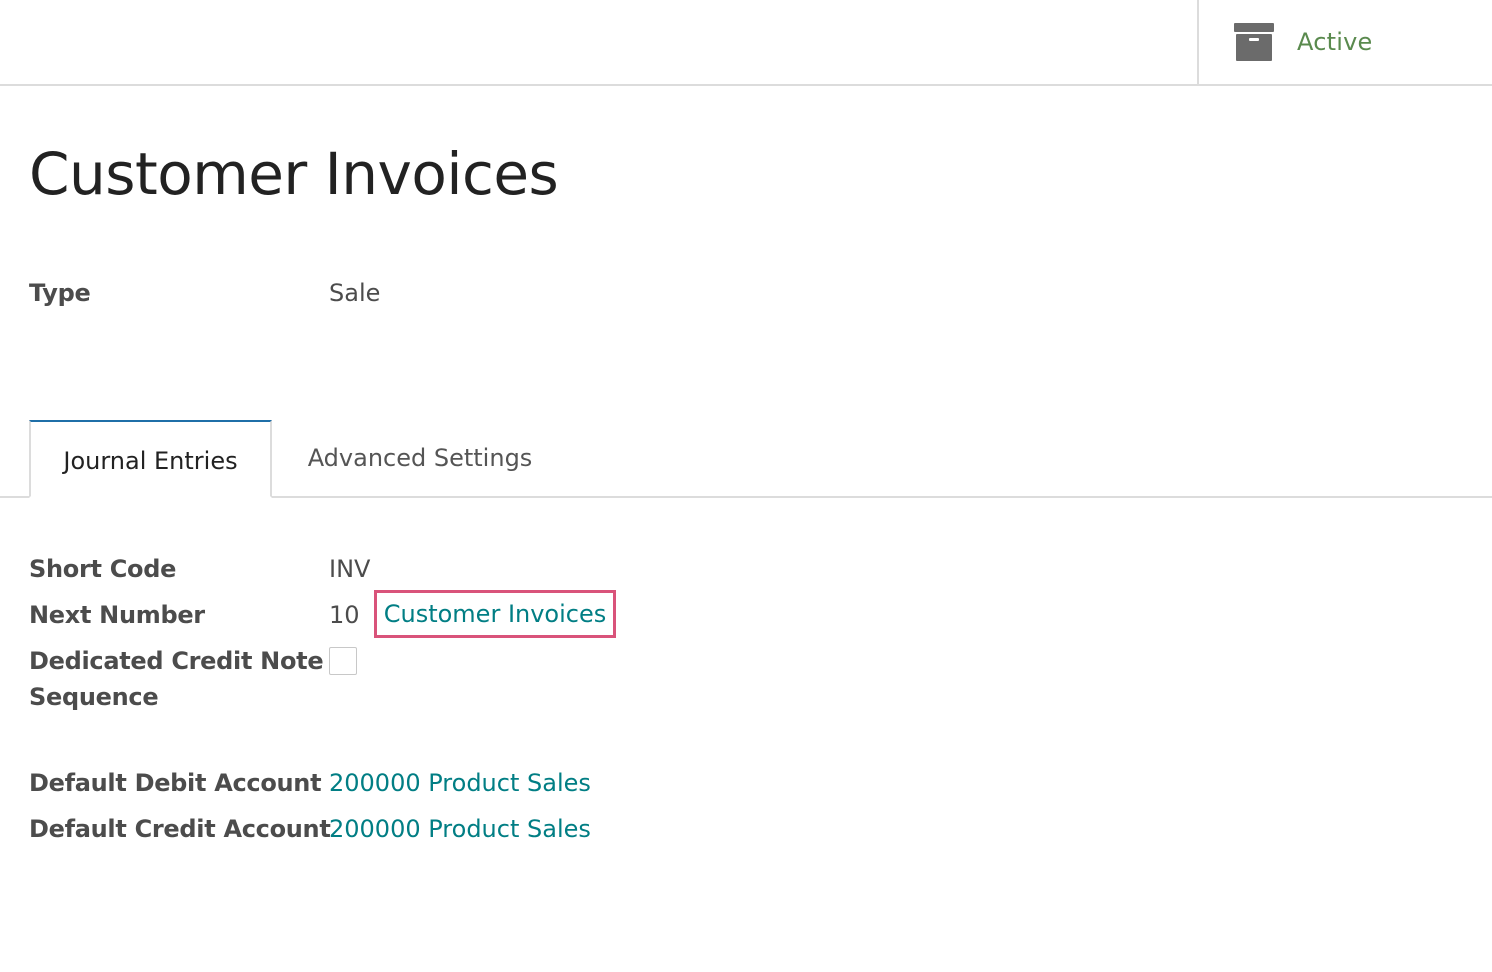 The width and height of the screenshot is (1492, 972). Describe the element at coordinates (349, 569) in the screenshot. I see `short-code-value: INV` at that location.